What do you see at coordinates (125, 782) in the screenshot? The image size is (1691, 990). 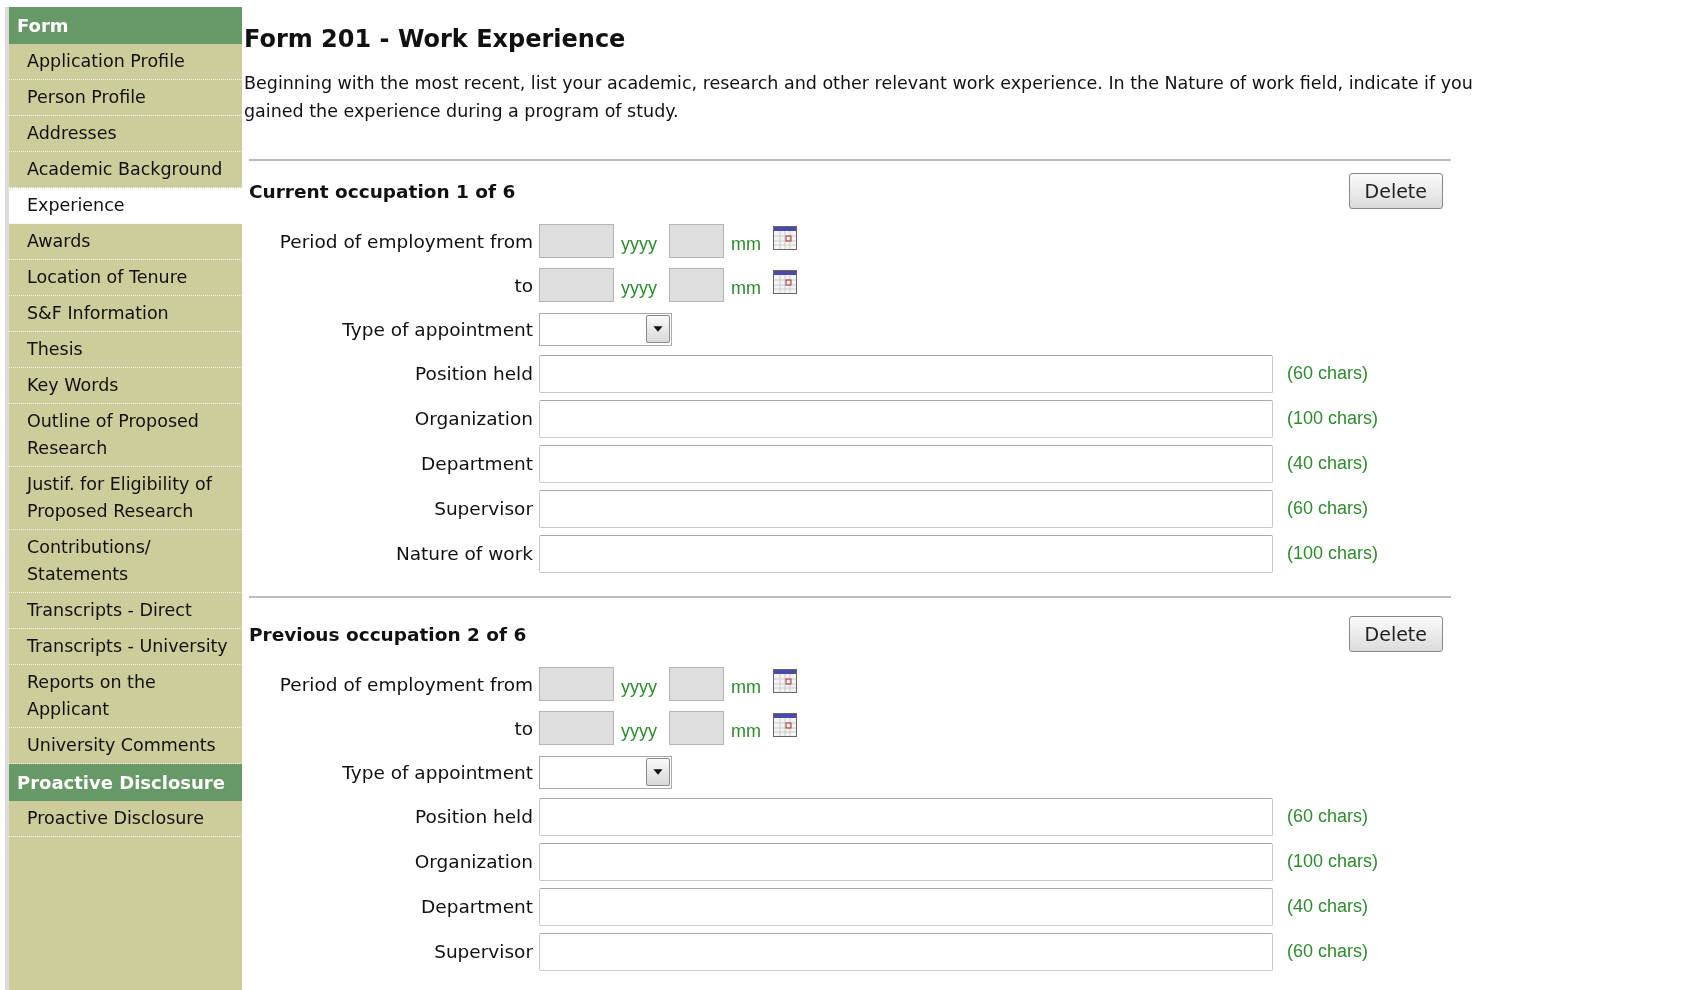 I see `sidebar-group-title: Proactive Disclosure` at bounding box center [125, 782].